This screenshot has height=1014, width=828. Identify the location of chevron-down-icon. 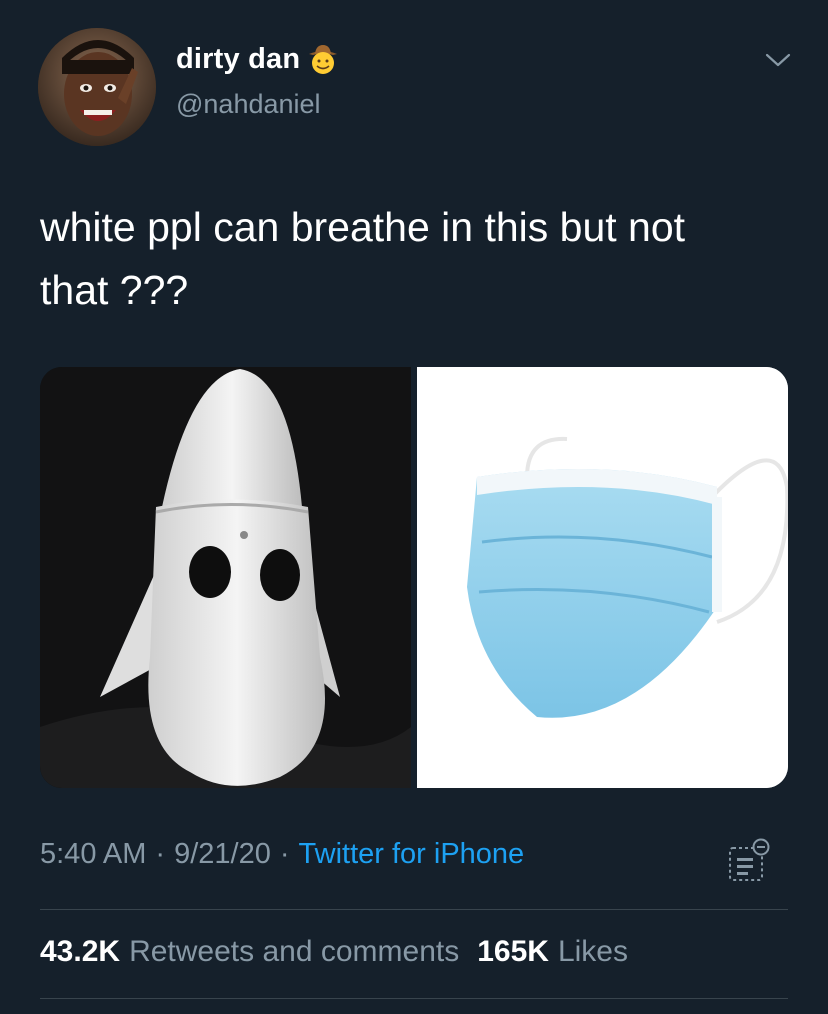
(778, 60).